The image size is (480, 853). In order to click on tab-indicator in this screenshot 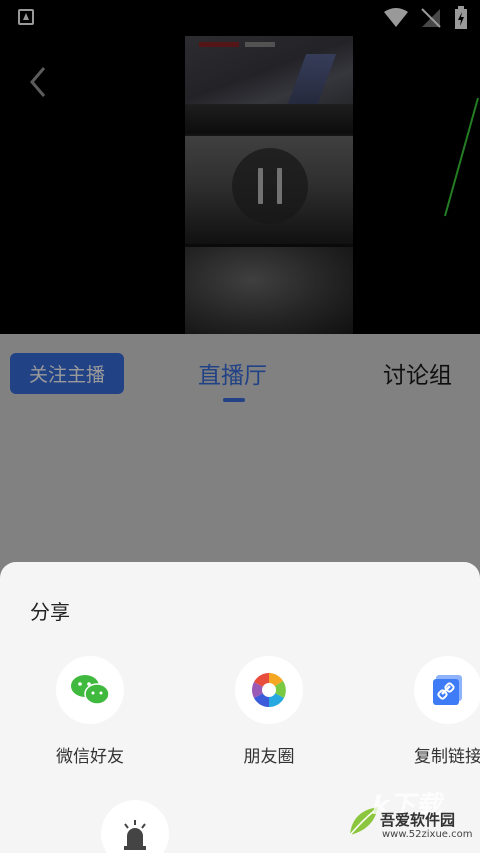, I will do `click(234, 400)`.